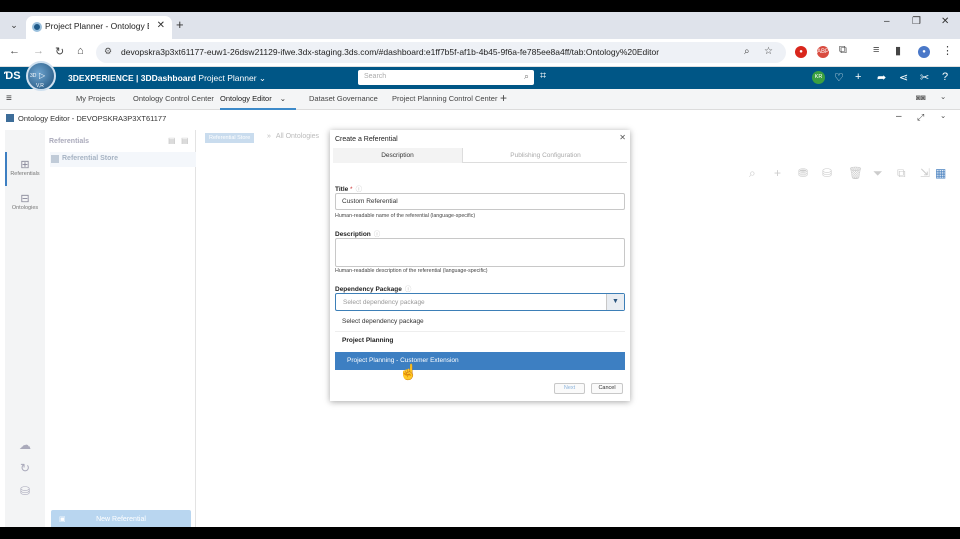 This screenshot has width=960, height=539. I want to click on notifications-icon: ♡, so click(839, 77).